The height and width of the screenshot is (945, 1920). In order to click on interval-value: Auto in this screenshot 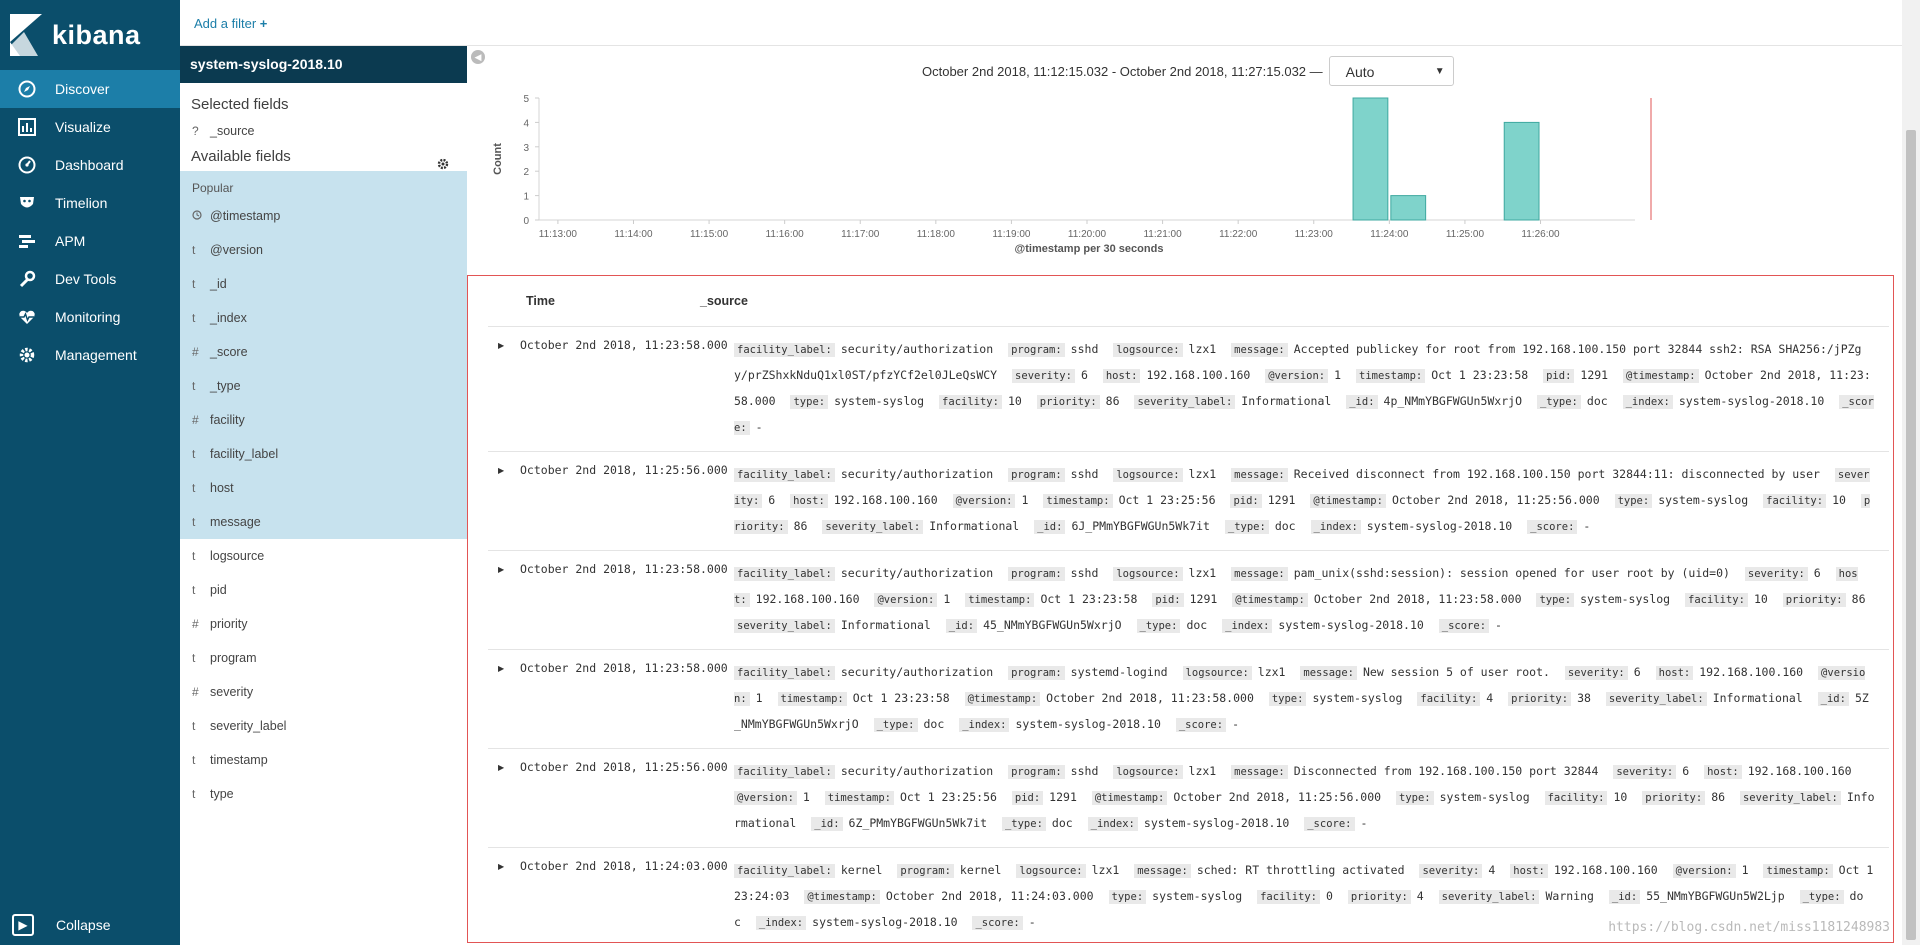, I will do `click(1360, 72)`.